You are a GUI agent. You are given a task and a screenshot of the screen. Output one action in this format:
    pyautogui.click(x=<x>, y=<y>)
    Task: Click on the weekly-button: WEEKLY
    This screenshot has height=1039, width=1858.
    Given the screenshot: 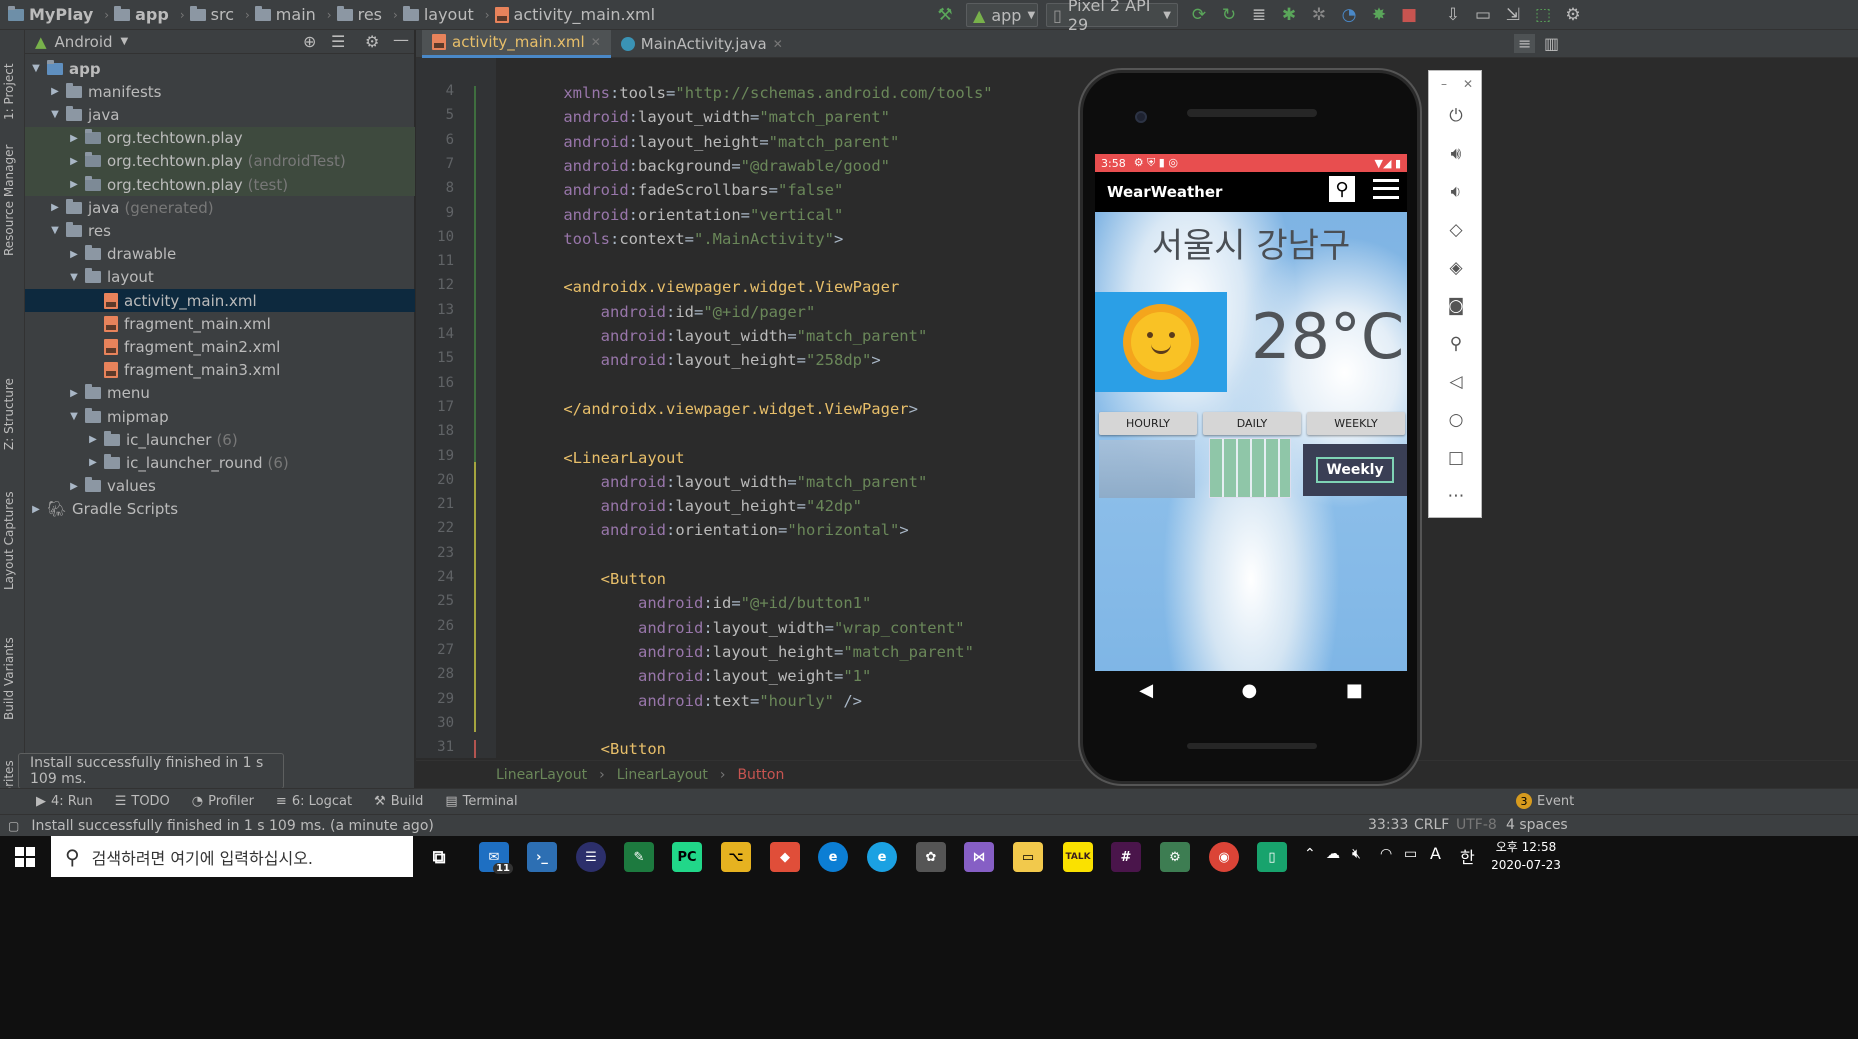 What is the action you would take?
    pyautogui.click(x=1356, y=423)
    